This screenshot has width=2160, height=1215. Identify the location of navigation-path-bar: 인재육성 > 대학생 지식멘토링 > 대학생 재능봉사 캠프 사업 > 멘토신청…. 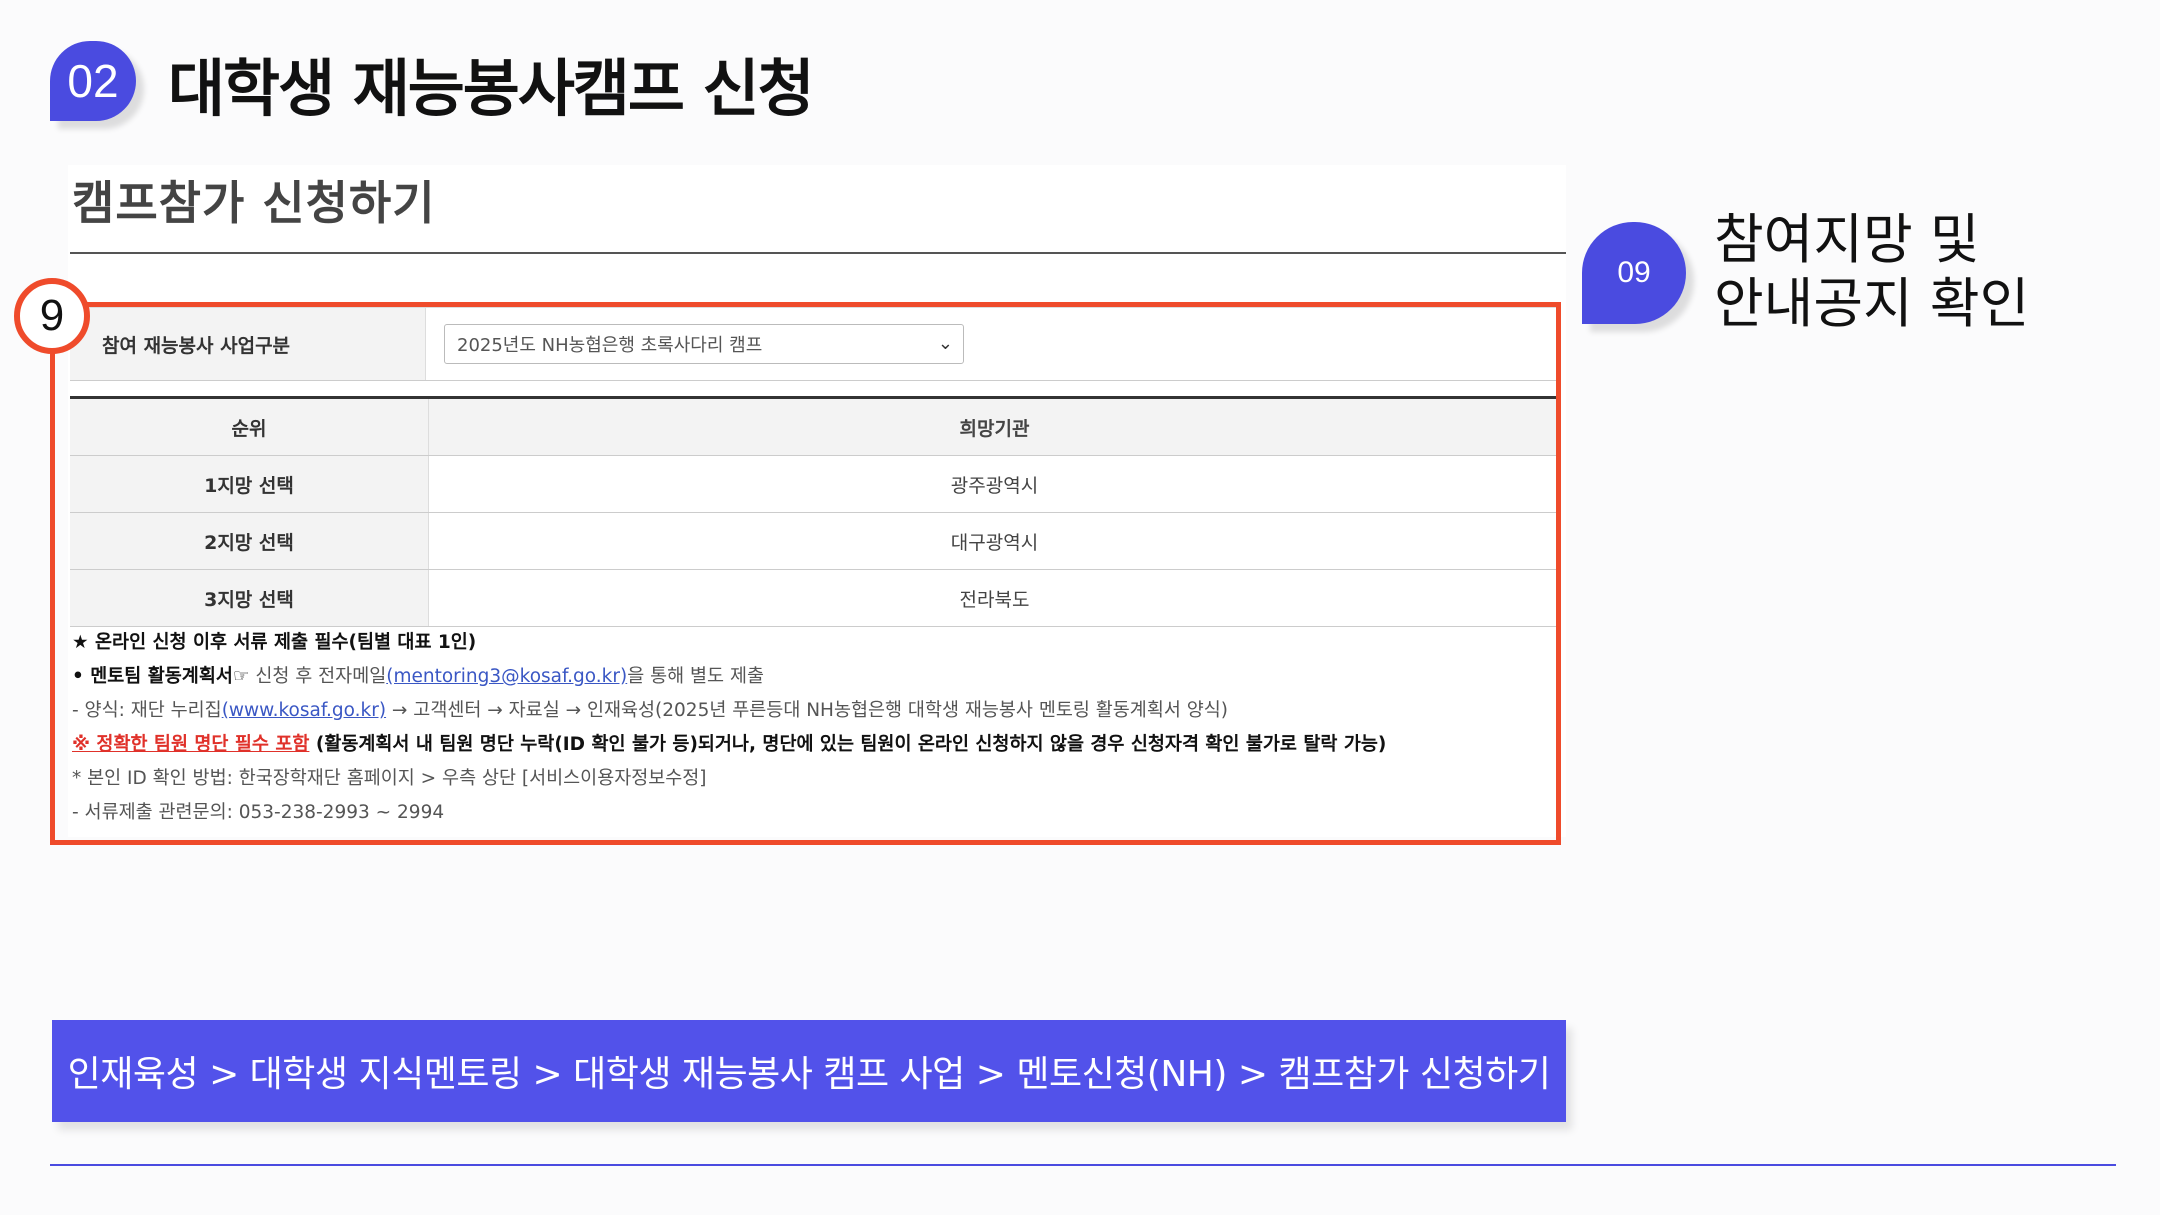
(809, 1071).